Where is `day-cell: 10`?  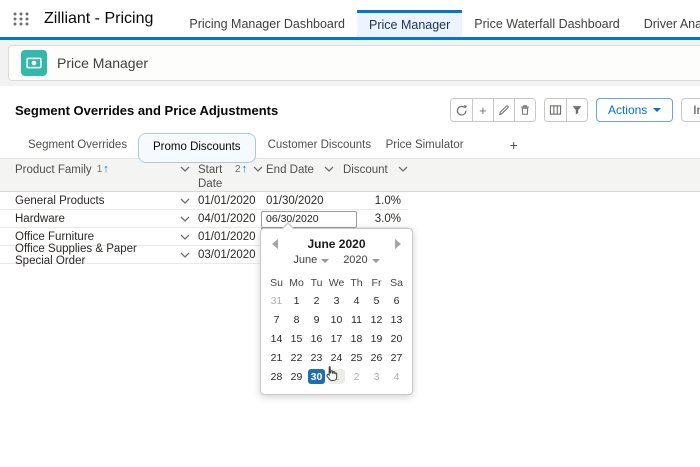 day-cell: 10 is located at coordinates (337, 319).